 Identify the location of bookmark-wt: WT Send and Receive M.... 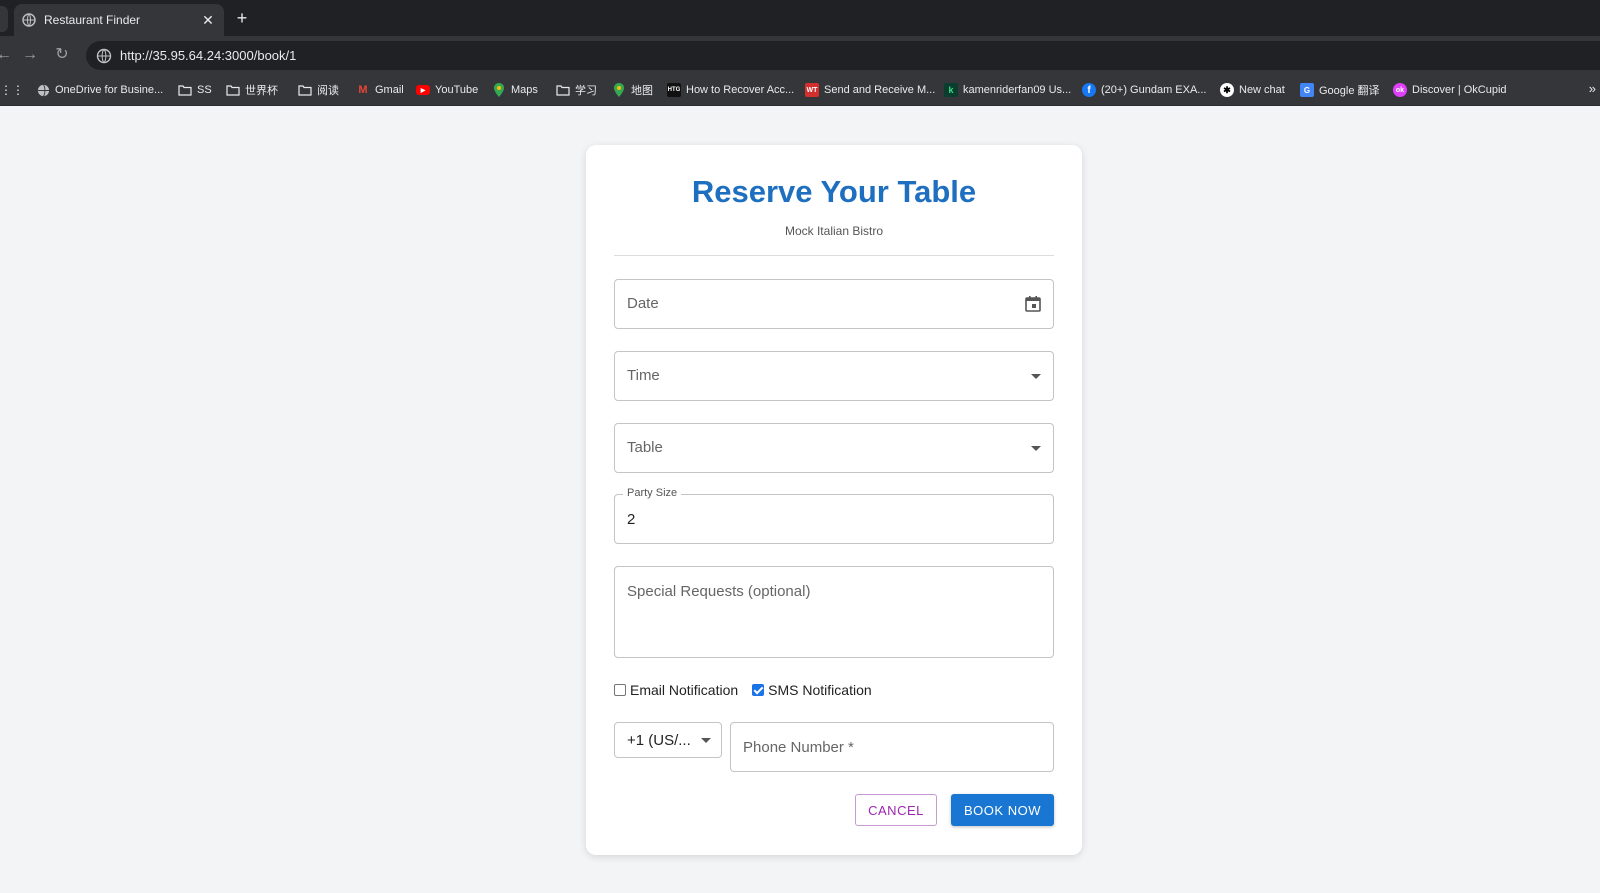
(870, 90).